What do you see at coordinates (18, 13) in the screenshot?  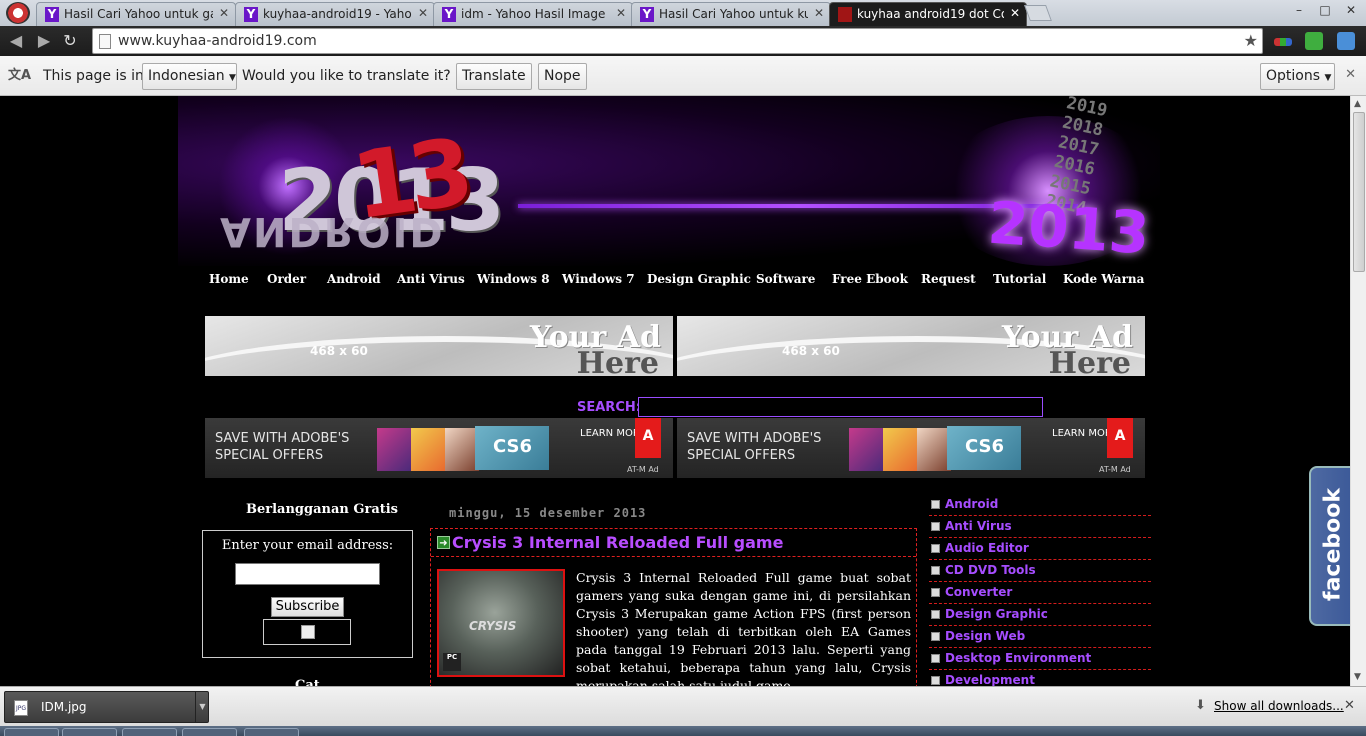 I see `chrome-logo-icon` at bounding box center [18, 13].